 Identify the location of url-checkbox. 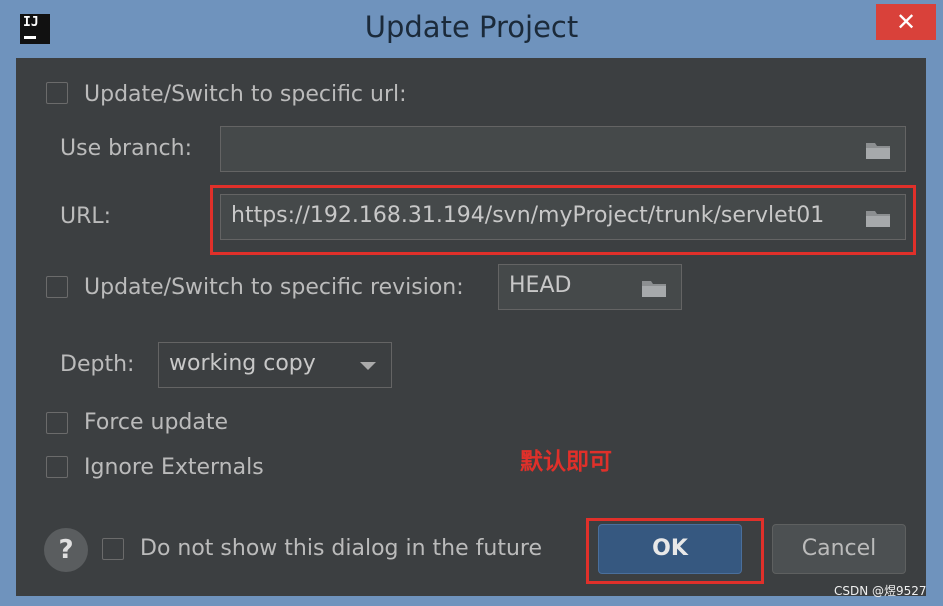
(57, 93).